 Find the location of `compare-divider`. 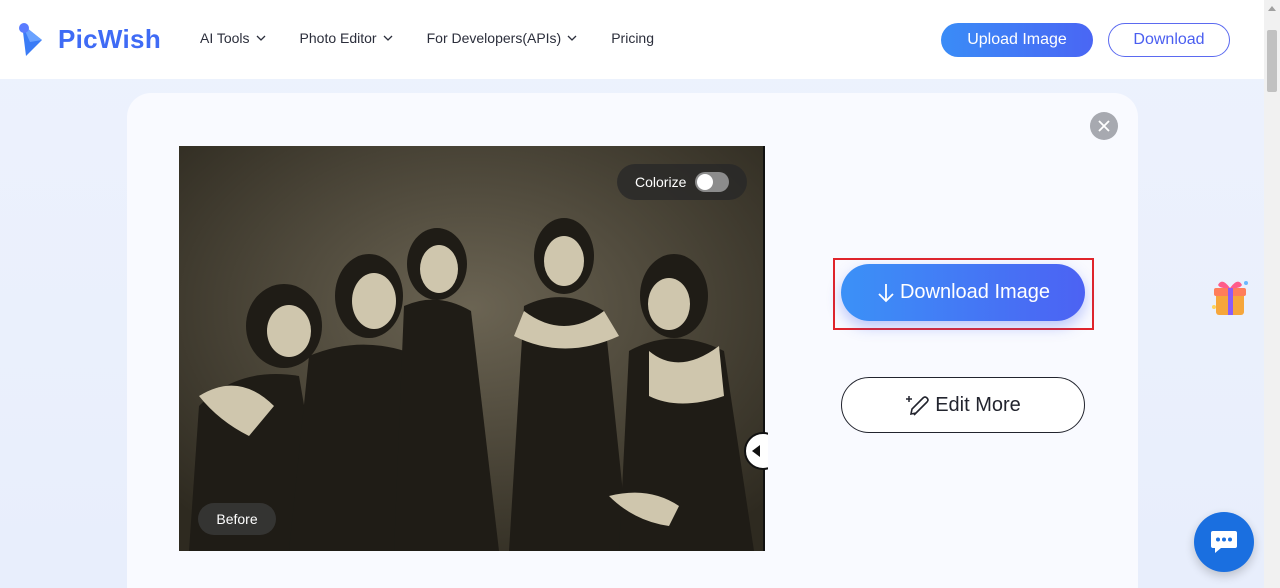

compare-divider is located at coordinates (764, 348).